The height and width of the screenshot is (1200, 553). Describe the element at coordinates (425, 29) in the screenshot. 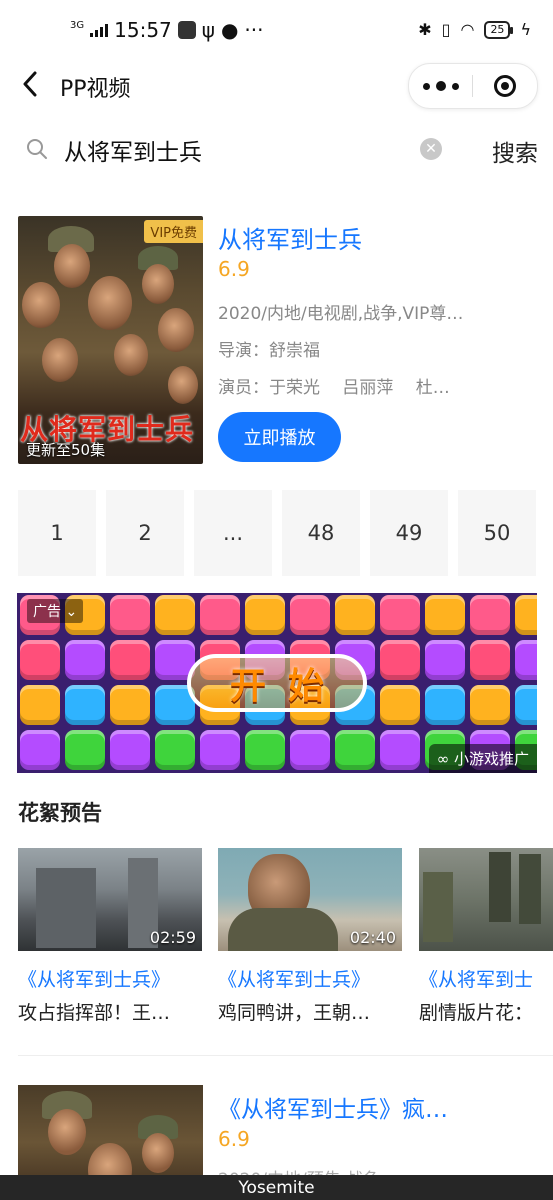

I see `bluetooth-icon: ✱` at that location.